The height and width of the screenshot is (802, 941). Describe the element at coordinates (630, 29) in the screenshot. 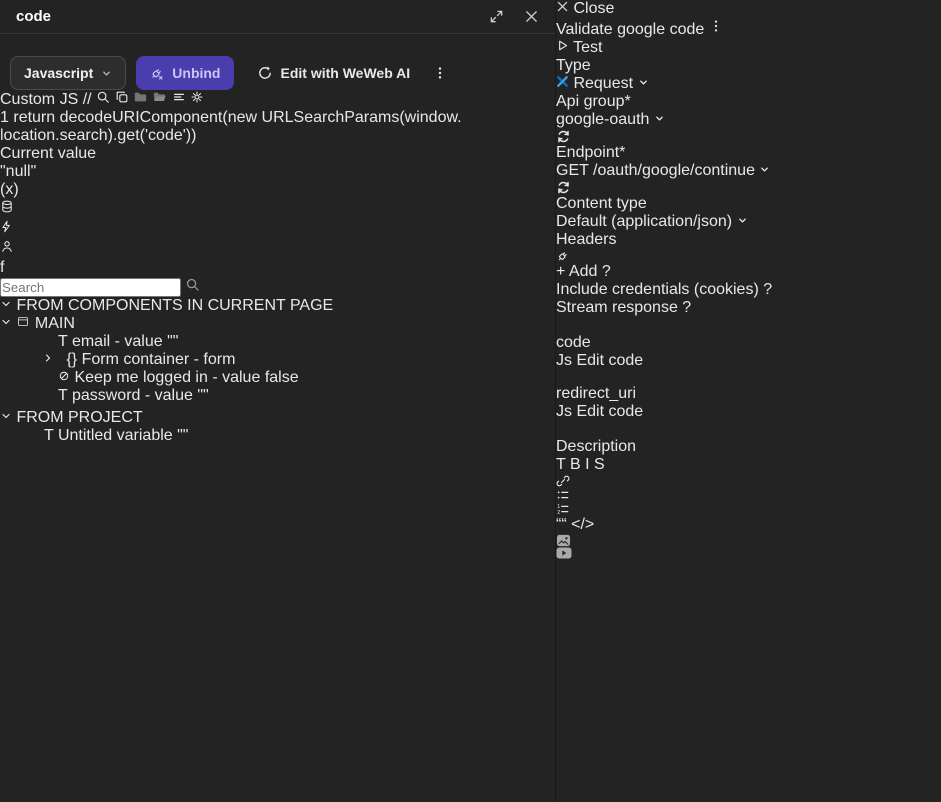

I see `action-title: Validate google code` at that location.